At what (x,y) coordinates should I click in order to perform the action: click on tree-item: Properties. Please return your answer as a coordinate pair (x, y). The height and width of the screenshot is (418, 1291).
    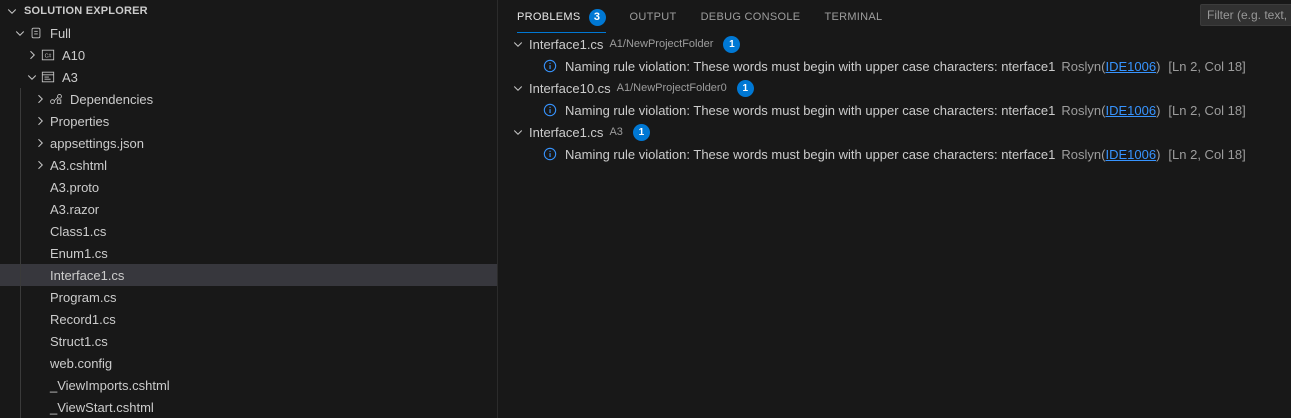
    Looking at the image, I should click on (248, 121).